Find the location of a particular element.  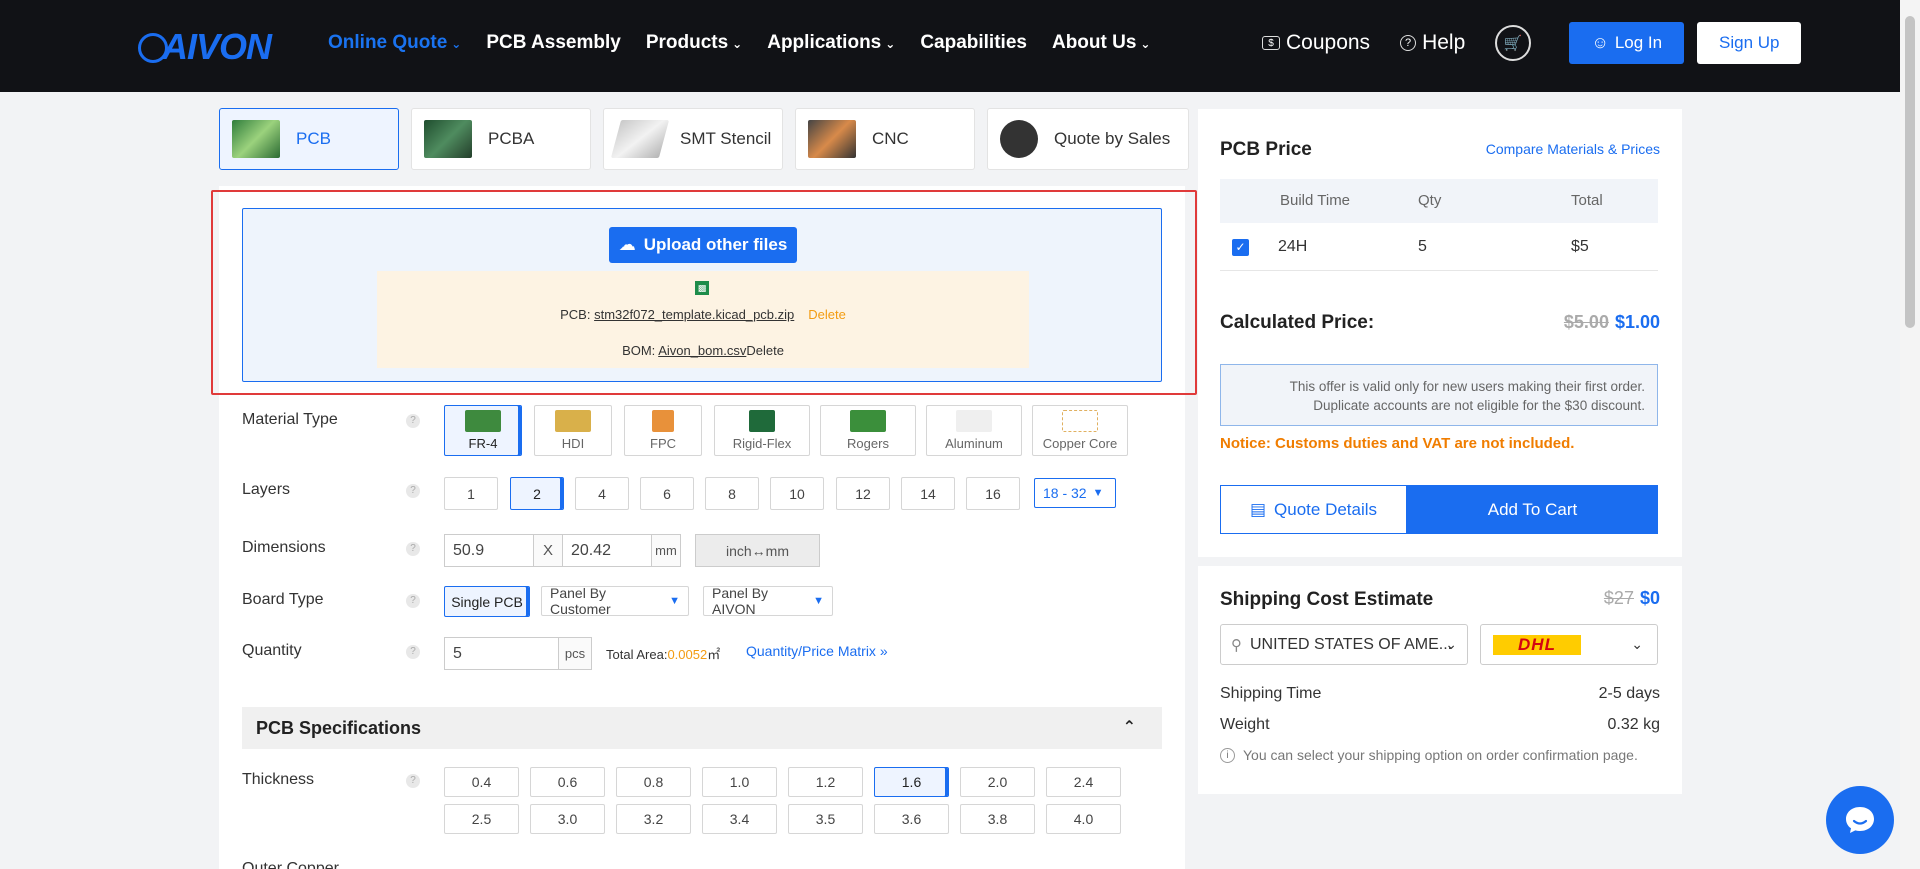

info-icon: i is located at coordinates (1227, 755).